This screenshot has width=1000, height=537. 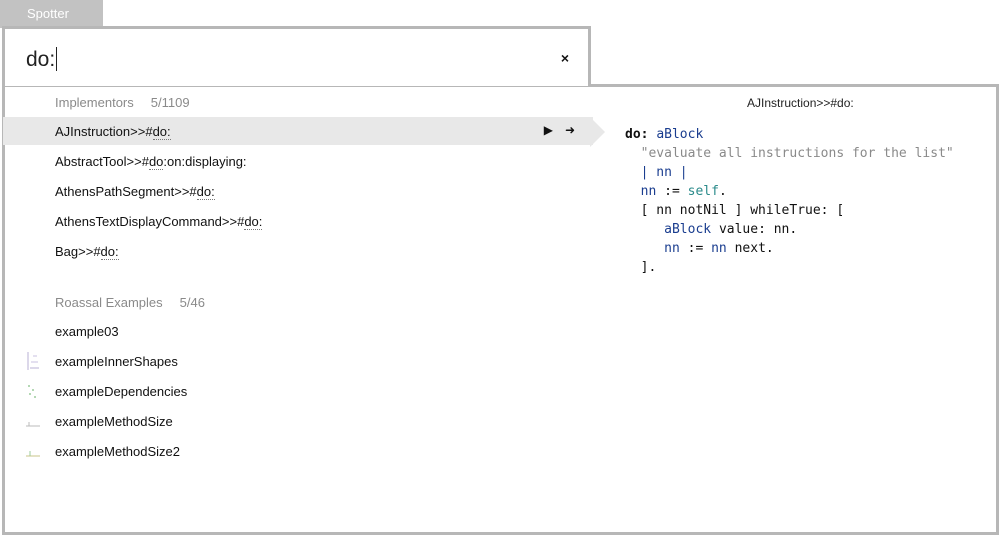 I want to click on selection-pointer, so click(x=597, y=132).